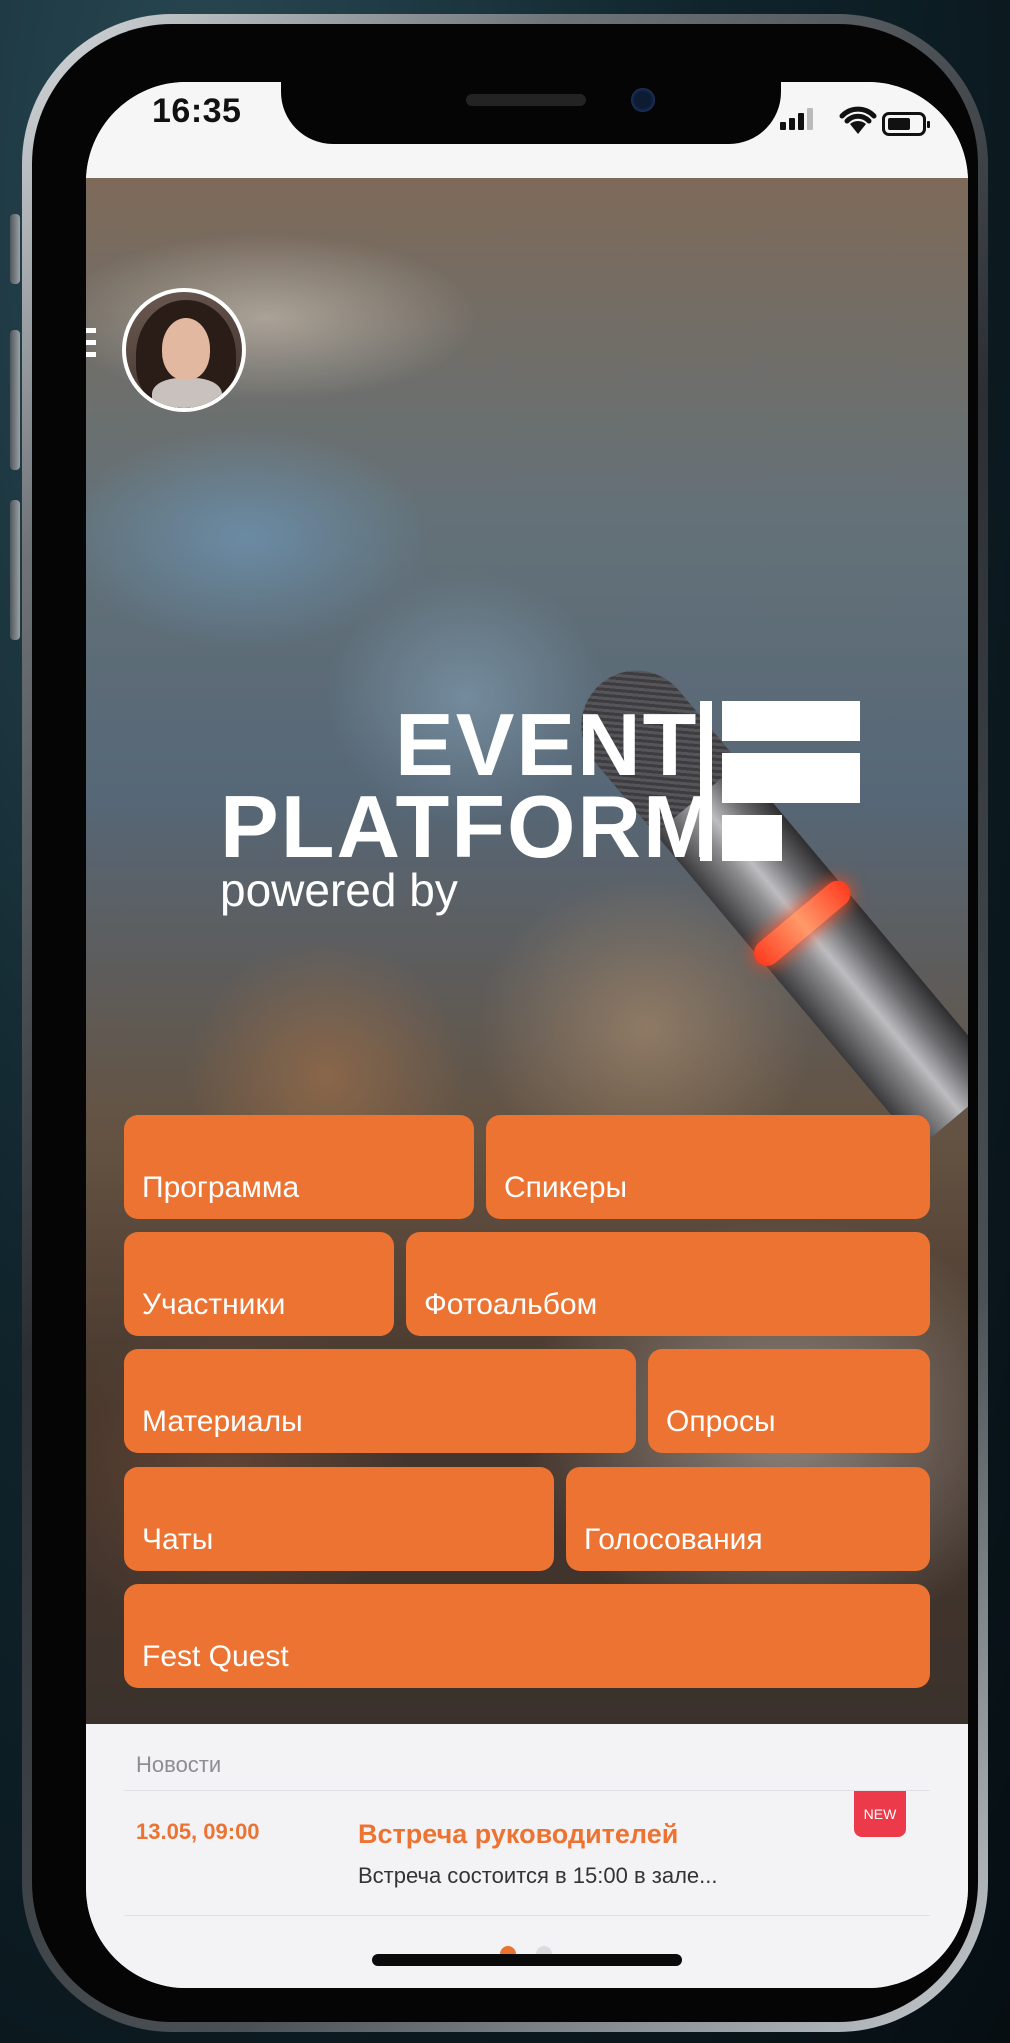  Describe the element at coordinates (527, 1636) in the screenshot. I see `tile-fest-quest: Fest Quest` at that location.